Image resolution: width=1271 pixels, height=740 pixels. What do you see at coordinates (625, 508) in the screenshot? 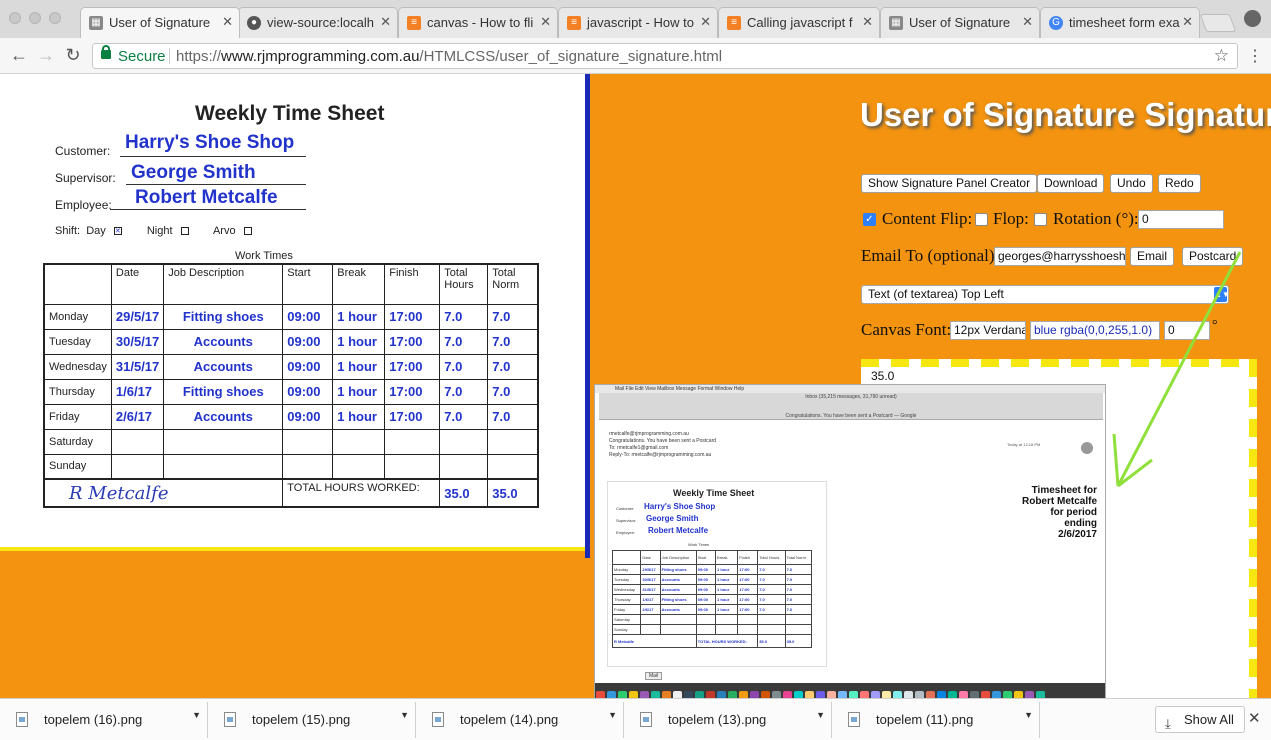
I see `mini-customer-label: Customer:` at bounding box center [625, 508].